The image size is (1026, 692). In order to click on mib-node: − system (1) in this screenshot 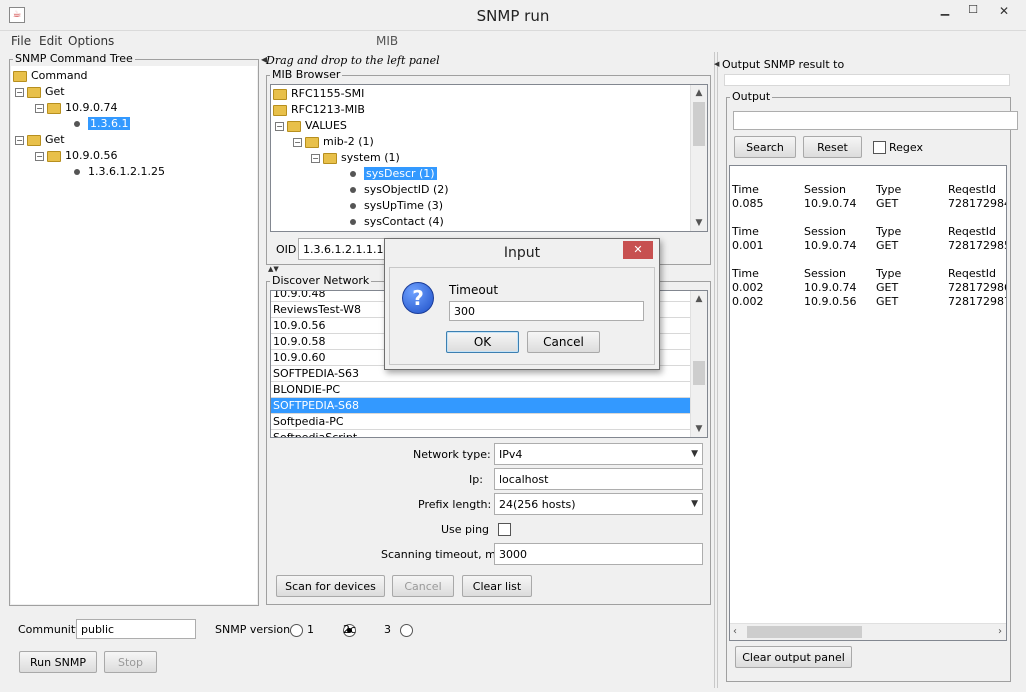, I will do `click(355, 158)`.